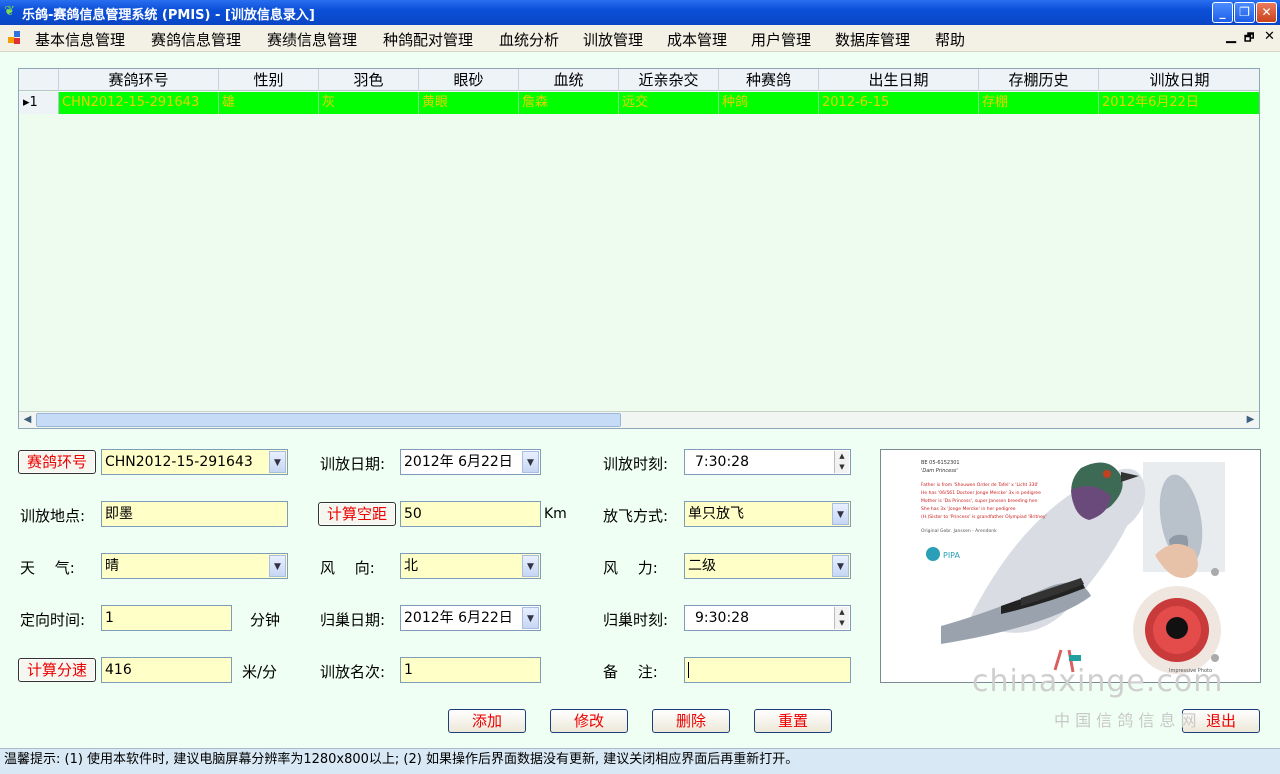 This screenshot has height=774, width=1280. I want to click on train-time-input: 7:30:28 ▲ ▼, so click(767, 462).